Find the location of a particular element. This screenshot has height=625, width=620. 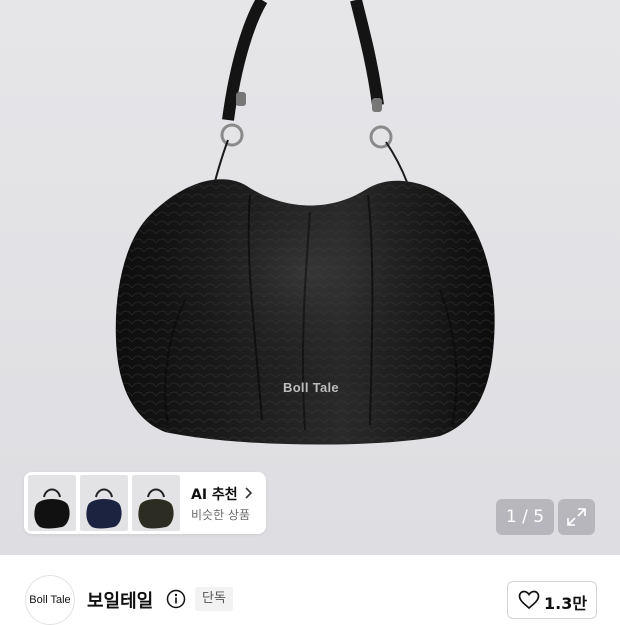

brand-avatar: Boll Tale is located at coordinates (50, 600).